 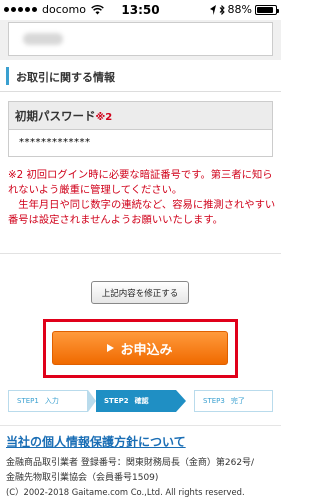 I want to click on play-icon, so click(x=111, y=348).